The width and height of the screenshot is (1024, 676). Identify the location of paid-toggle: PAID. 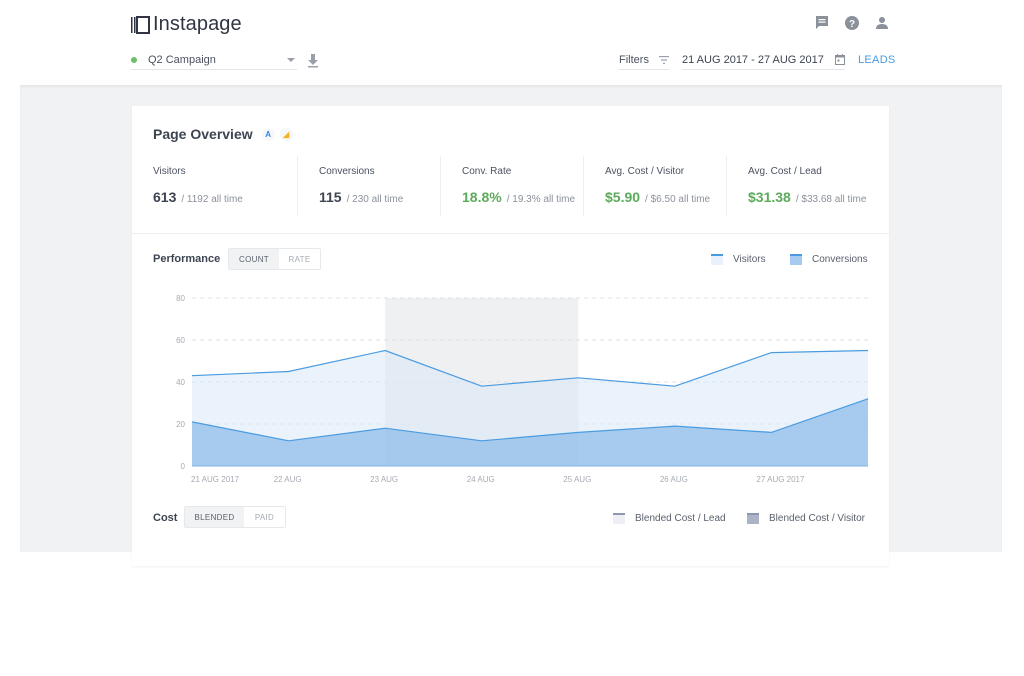
(264, 517).